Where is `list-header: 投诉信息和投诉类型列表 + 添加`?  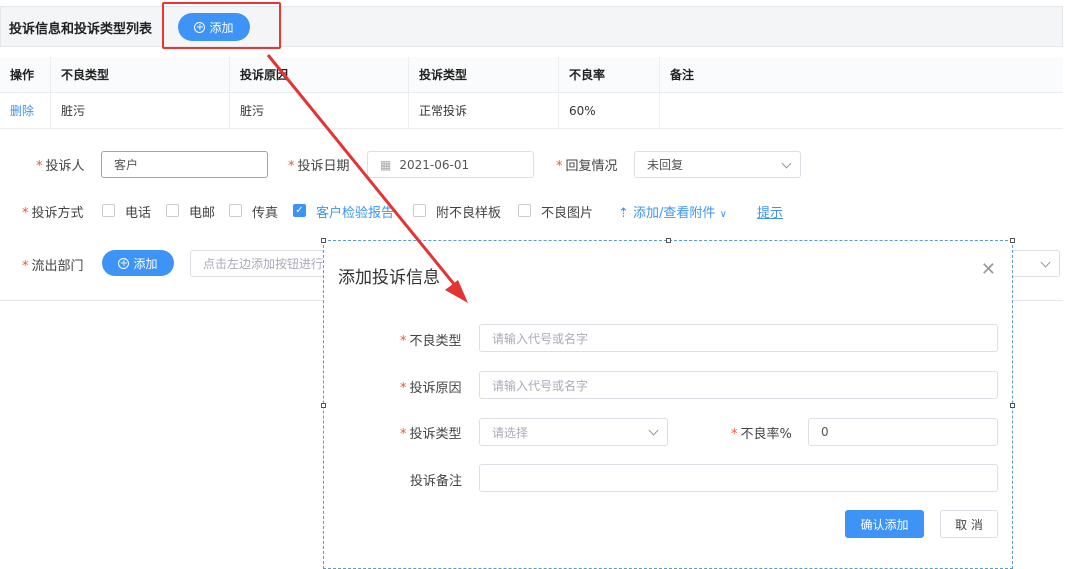
list-header: 投诉信息和投诉类型列表 + 添加 is located at coordinates (531, 26).